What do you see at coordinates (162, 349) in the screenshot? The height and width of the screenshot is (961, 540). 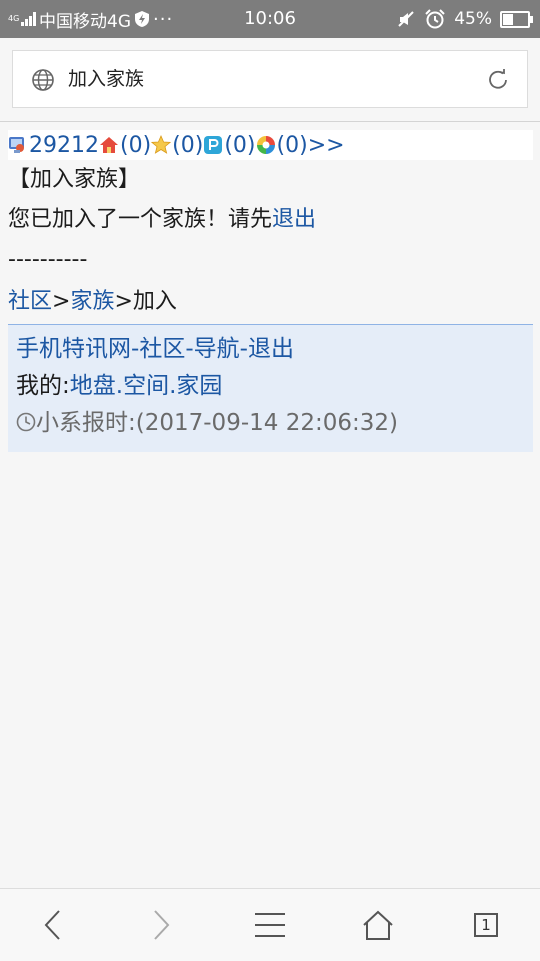 I see `community-link: 社区` at bounding box center [162, 349].